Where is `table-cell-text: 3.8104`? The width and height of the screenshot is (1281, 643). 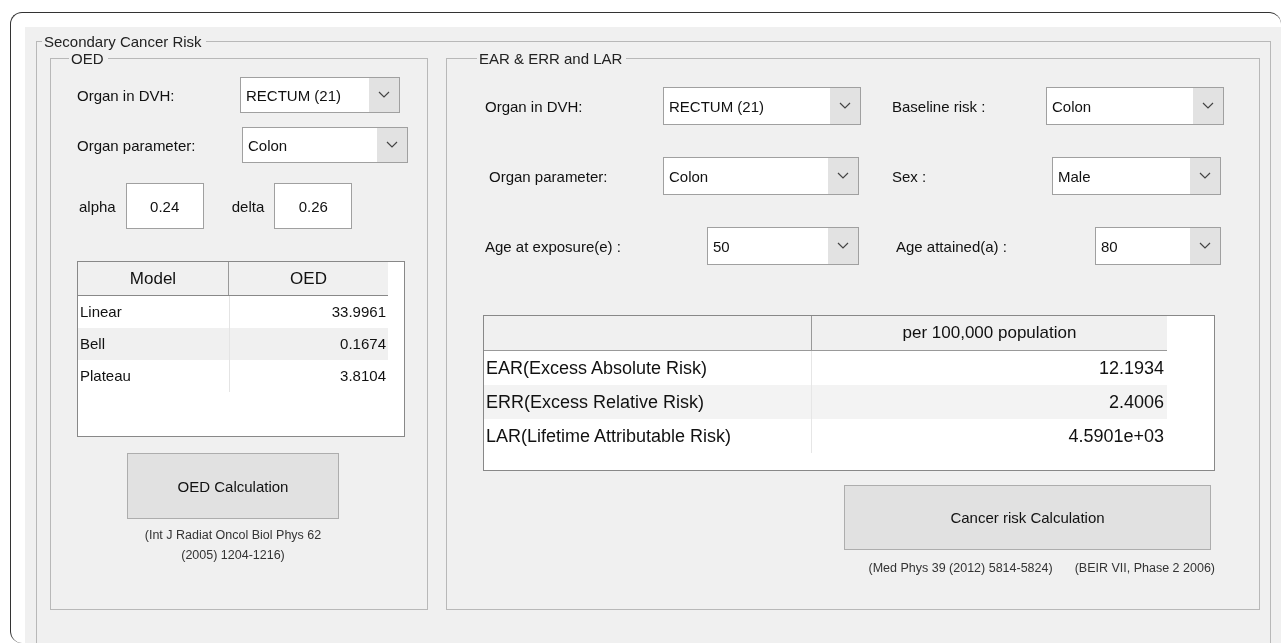
table-cell-text: 3.8104 is located at coordinates (363, 376).